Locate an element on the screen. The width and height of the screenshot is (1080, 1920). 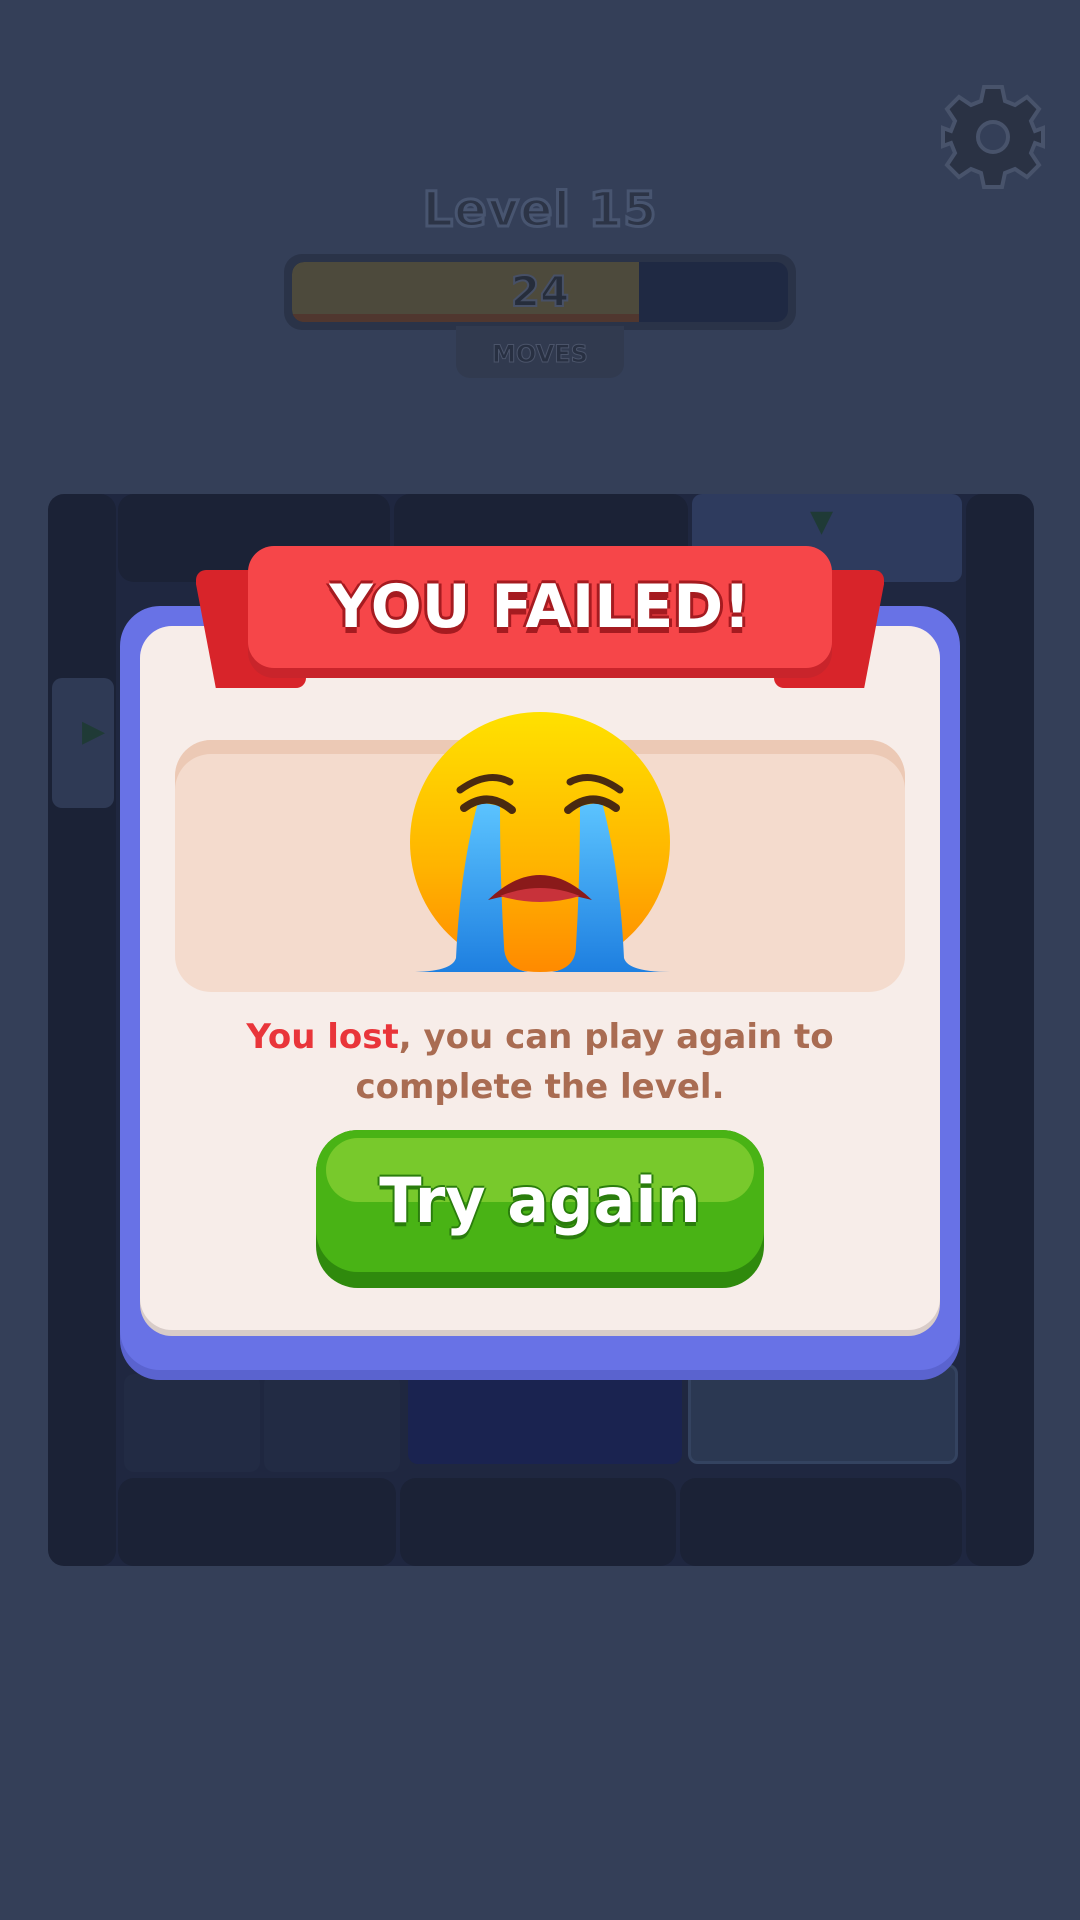
board-block-ghost is located at coordinates (823, 1414).